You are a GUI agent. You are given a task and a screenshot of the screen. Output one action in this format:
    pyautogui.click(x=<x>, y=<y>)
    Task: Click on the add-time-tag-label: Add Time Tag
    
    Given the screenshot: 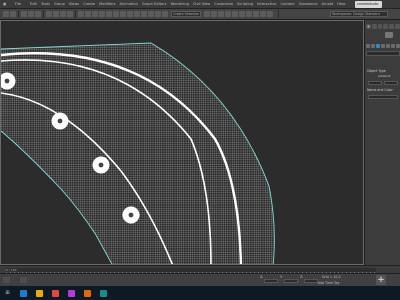 What is the action you would take?
    pyautogui.click(x=328, y=283)
    